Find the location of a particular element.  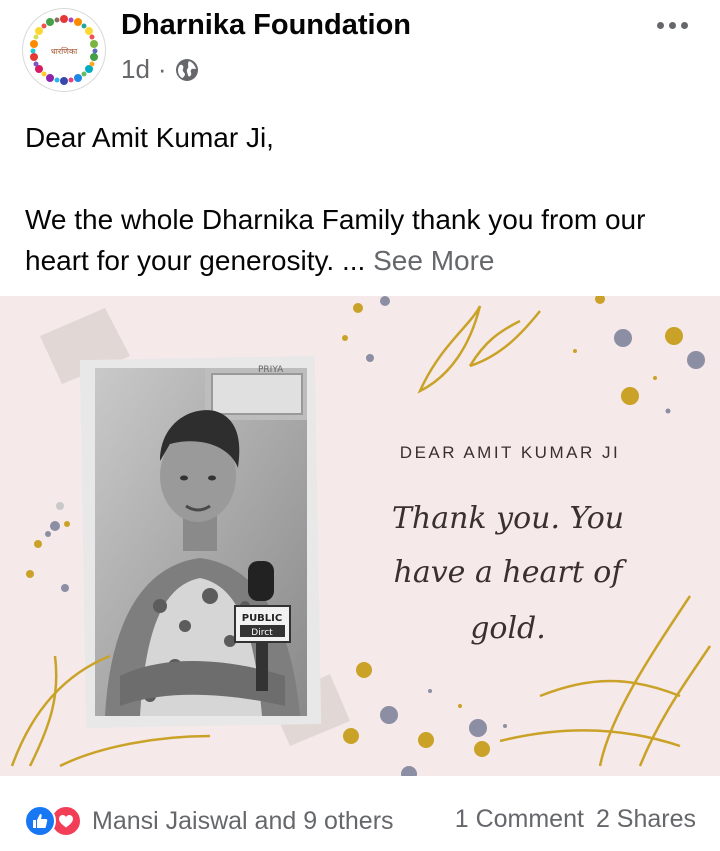

shares-count: 2 Shares is located at coordinates (646, 819).